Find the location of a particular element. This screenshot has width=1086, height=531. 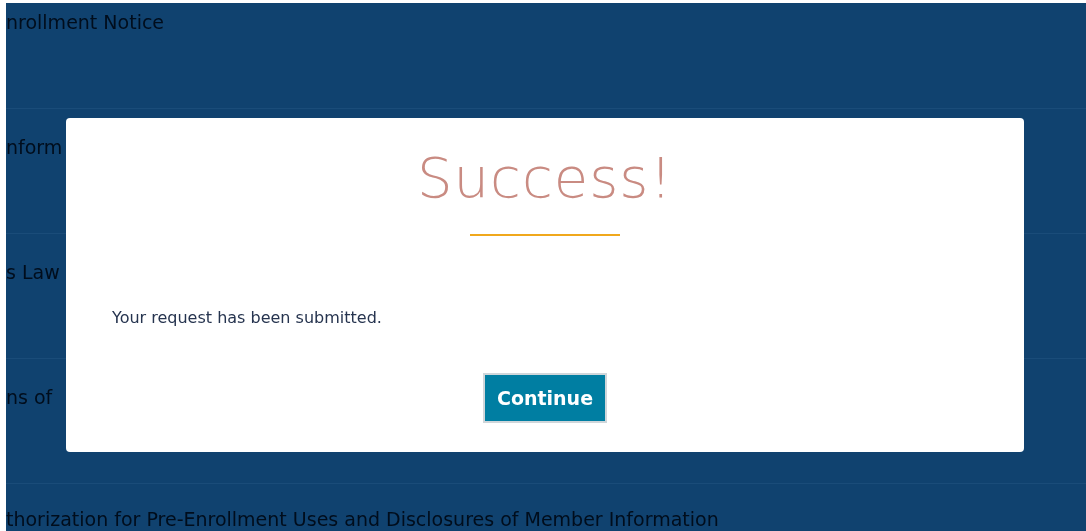

list-item-title: nrollment Notice is located at coordinates (85, 22).